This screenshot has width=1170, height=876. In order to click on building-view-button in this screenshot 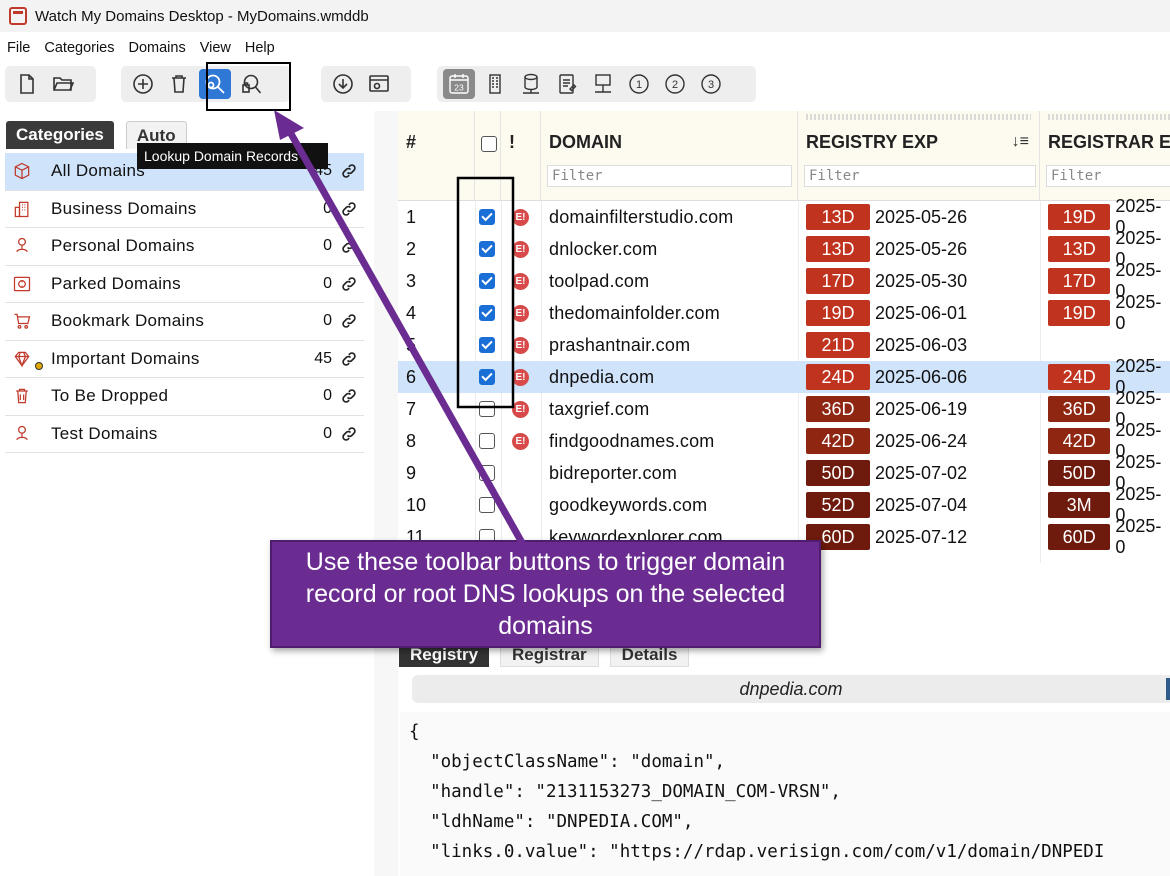, I will do `click(495, 84)`.